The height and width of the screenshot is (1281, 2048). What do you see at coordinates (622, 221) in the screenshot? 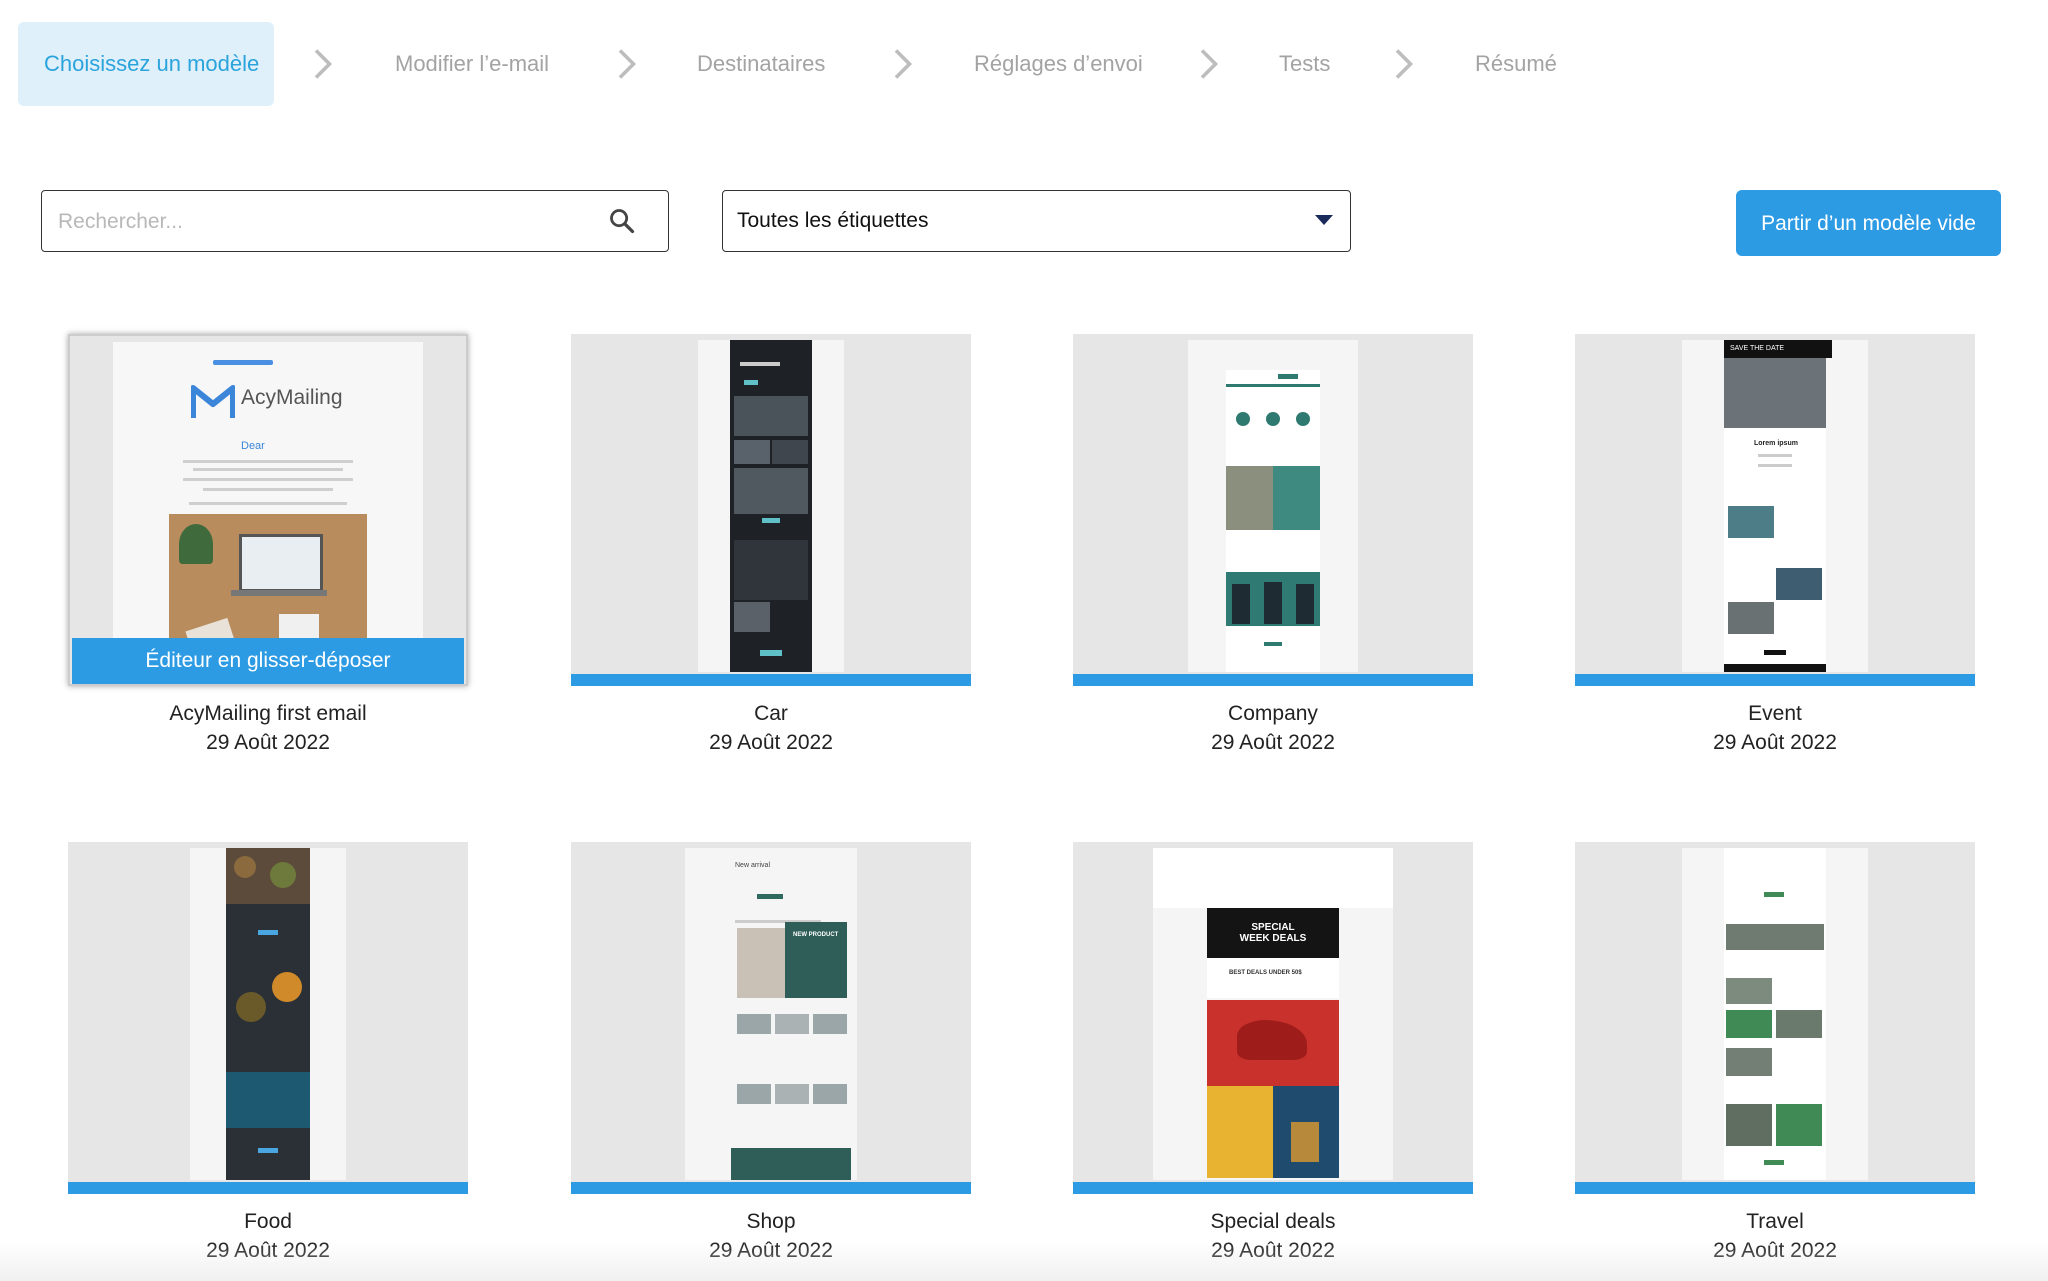
I see `search-icon` at bounding box center [622, 221].